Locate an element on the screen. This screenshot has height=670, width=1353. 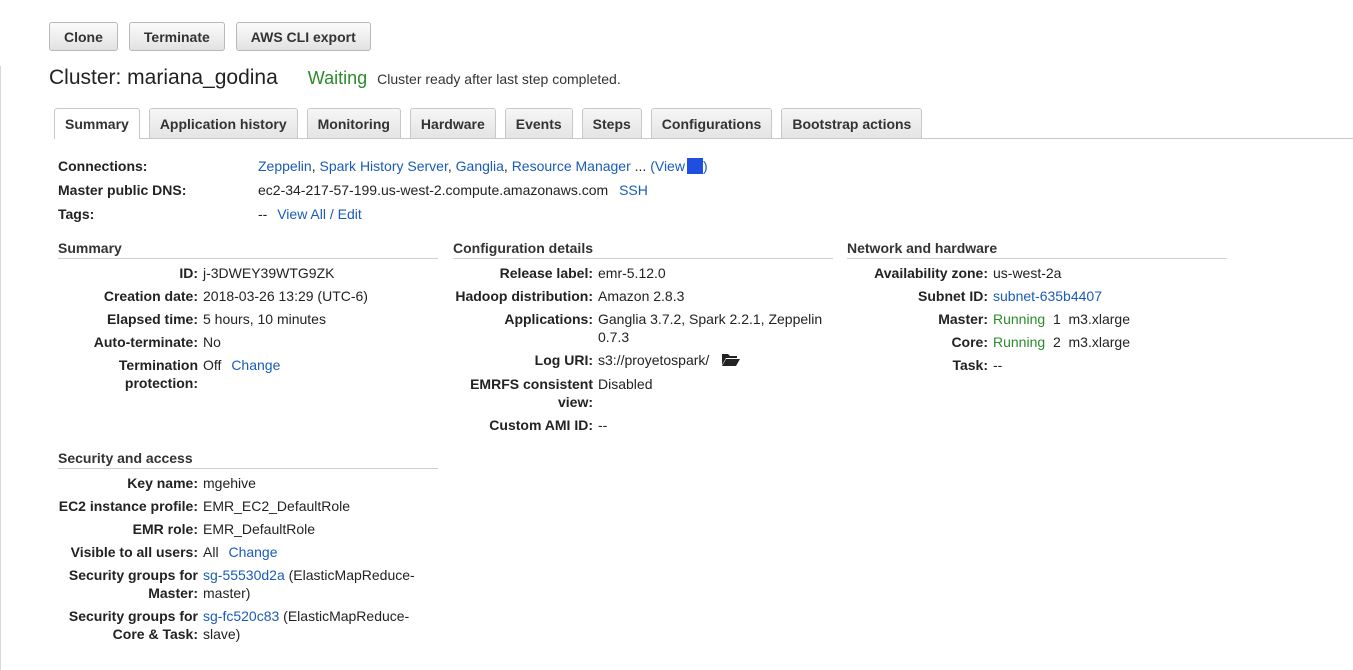
aws-cli-export-button: AWS CLI export is located at coordinates (303, 36).